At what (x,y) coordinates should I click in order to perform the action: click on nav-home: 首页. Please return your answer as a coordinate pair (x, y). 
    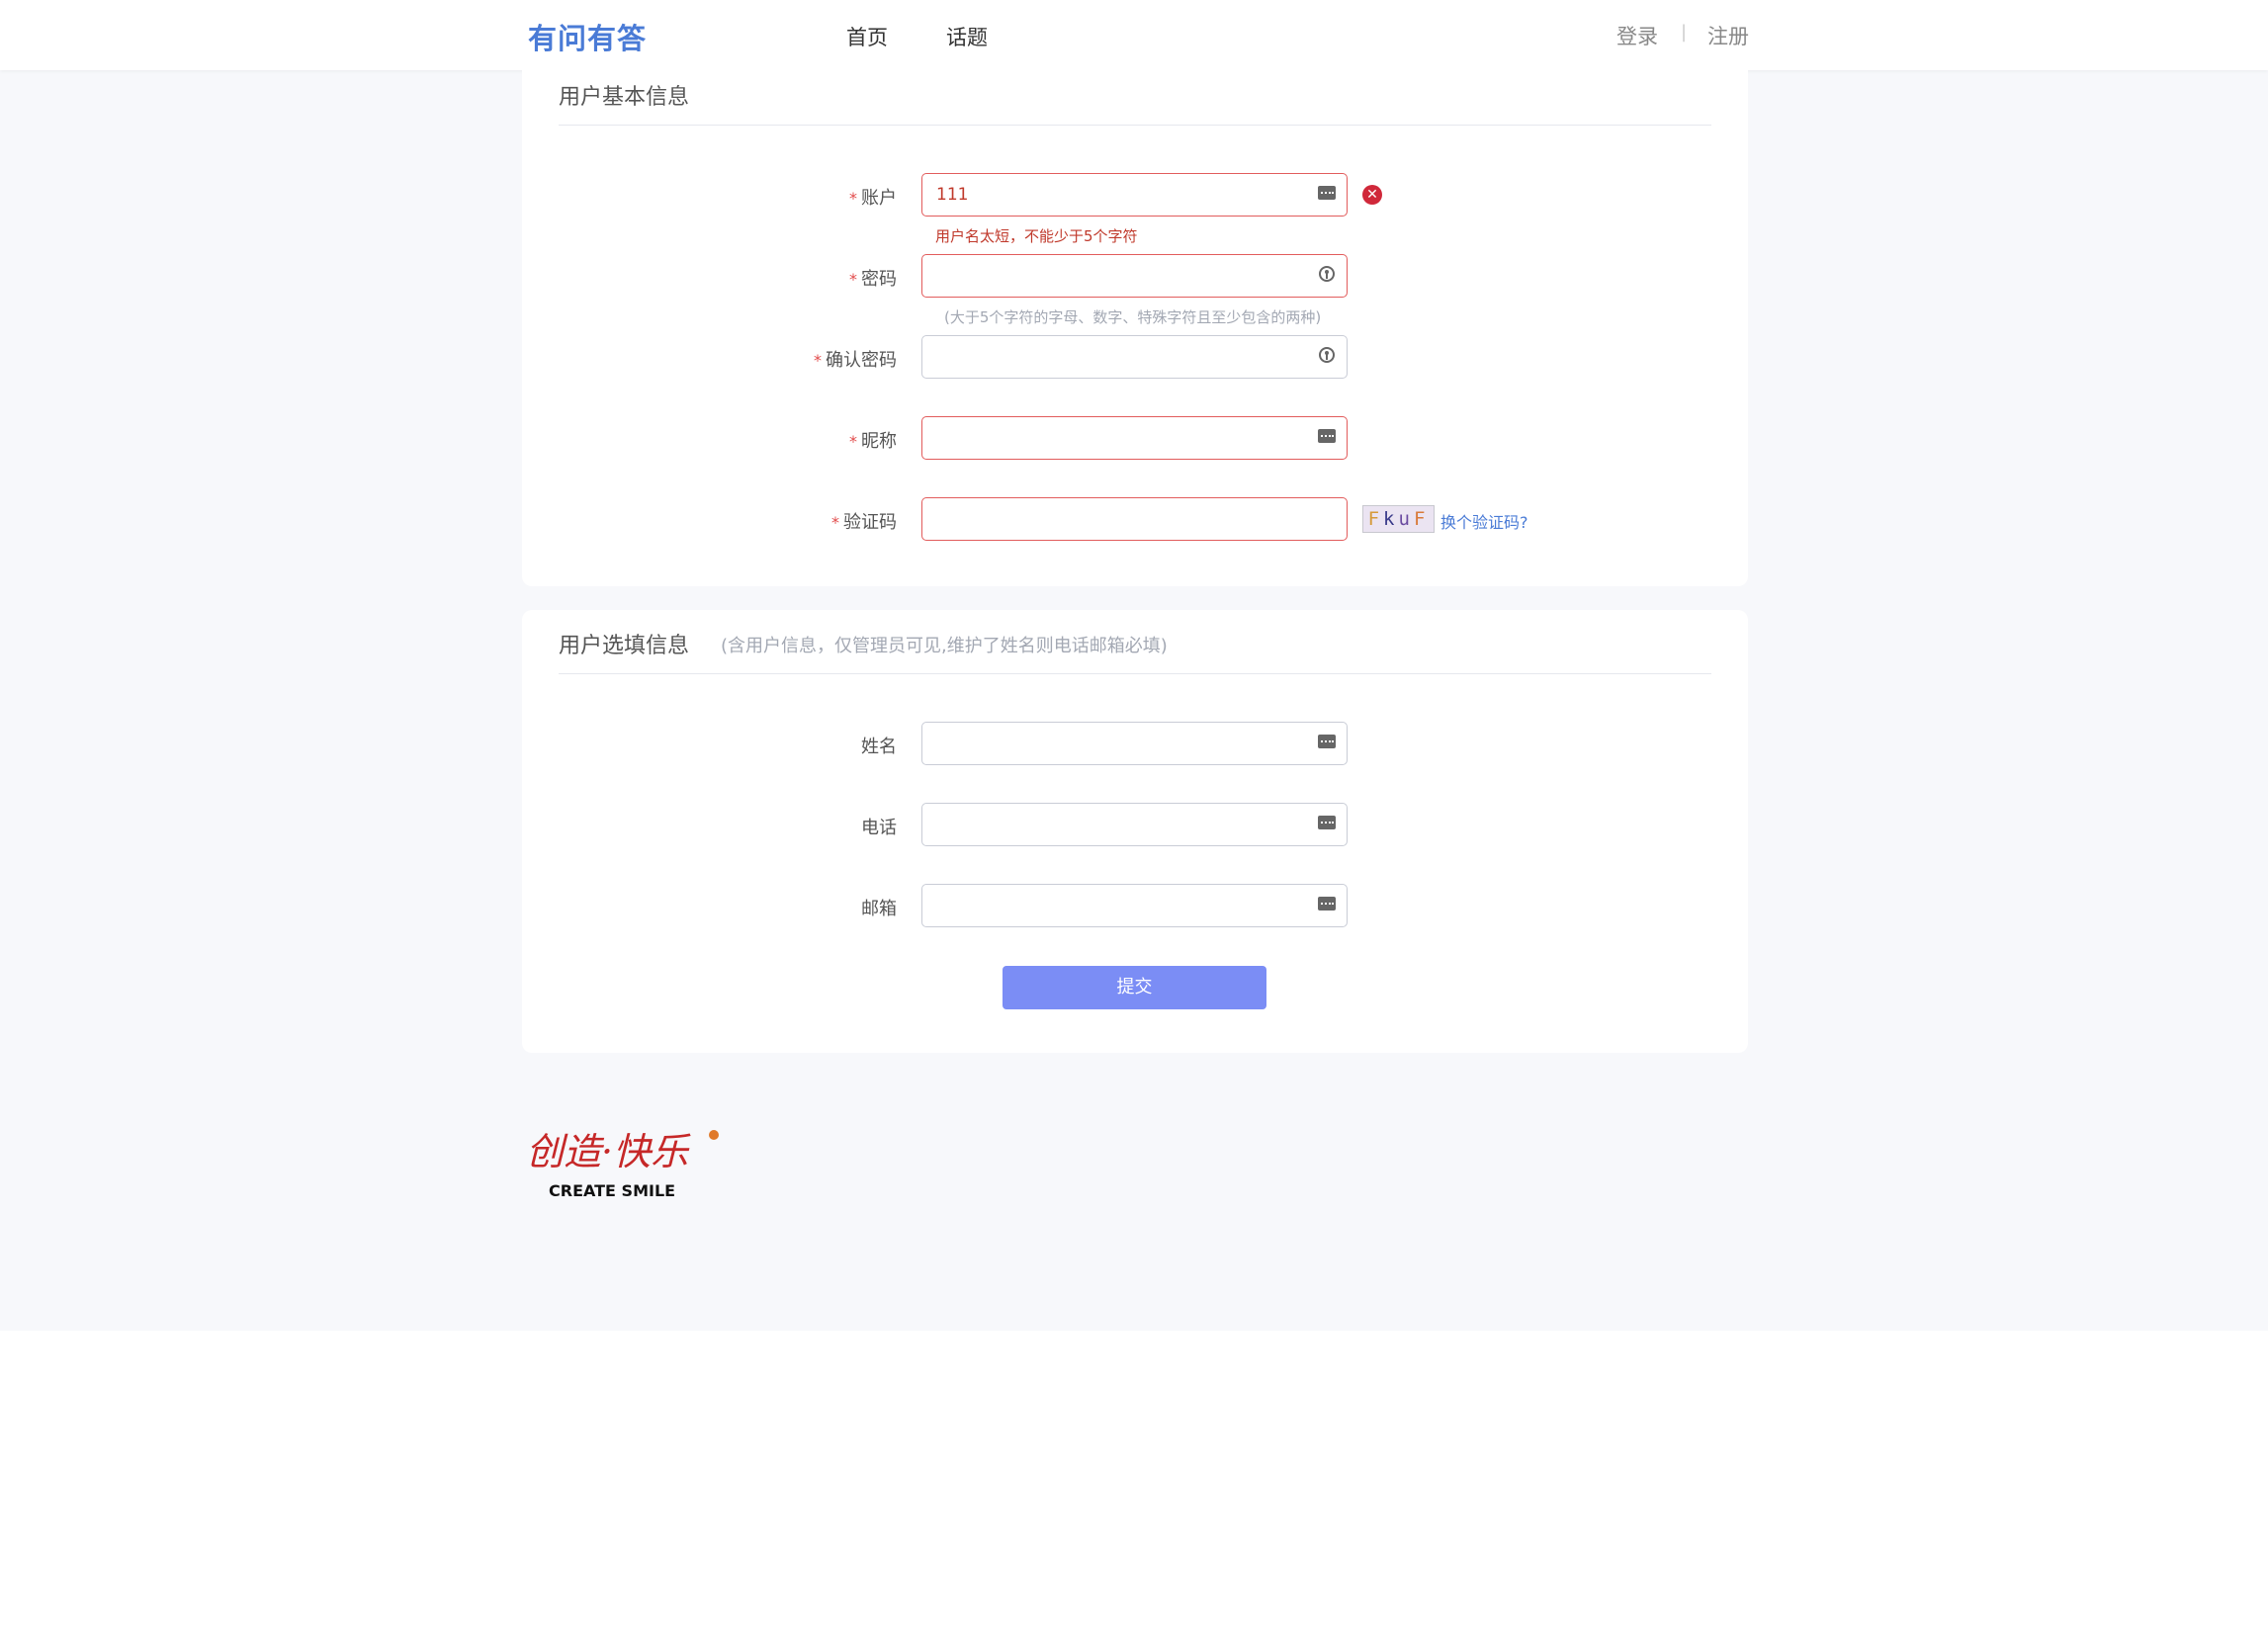
    Looking at the image, I should click on (867, 36).